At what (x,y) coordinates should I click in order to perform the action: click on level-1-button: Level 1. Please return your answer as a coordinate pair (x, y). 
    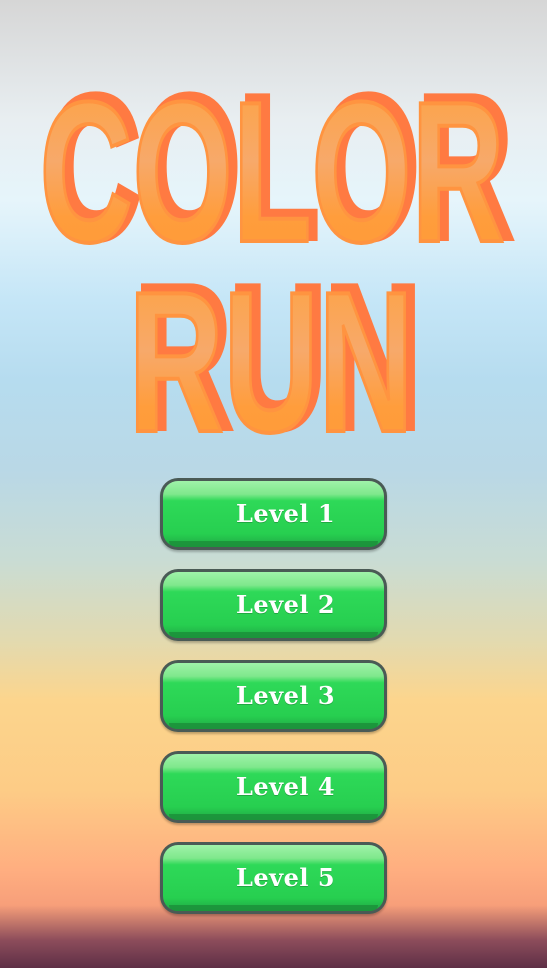
    Looking at the image, I should click on (273, 514).